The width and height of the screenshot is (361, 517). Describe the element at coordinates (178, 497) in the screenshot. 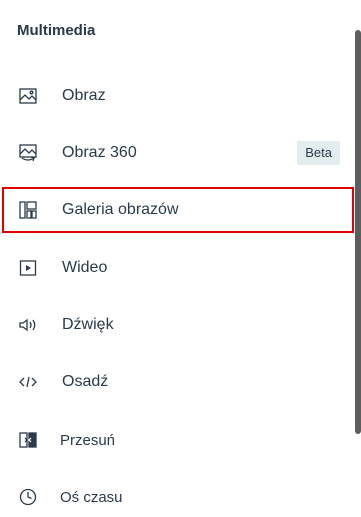

I see `menu-item-timeline: Oś czasu` at that location.